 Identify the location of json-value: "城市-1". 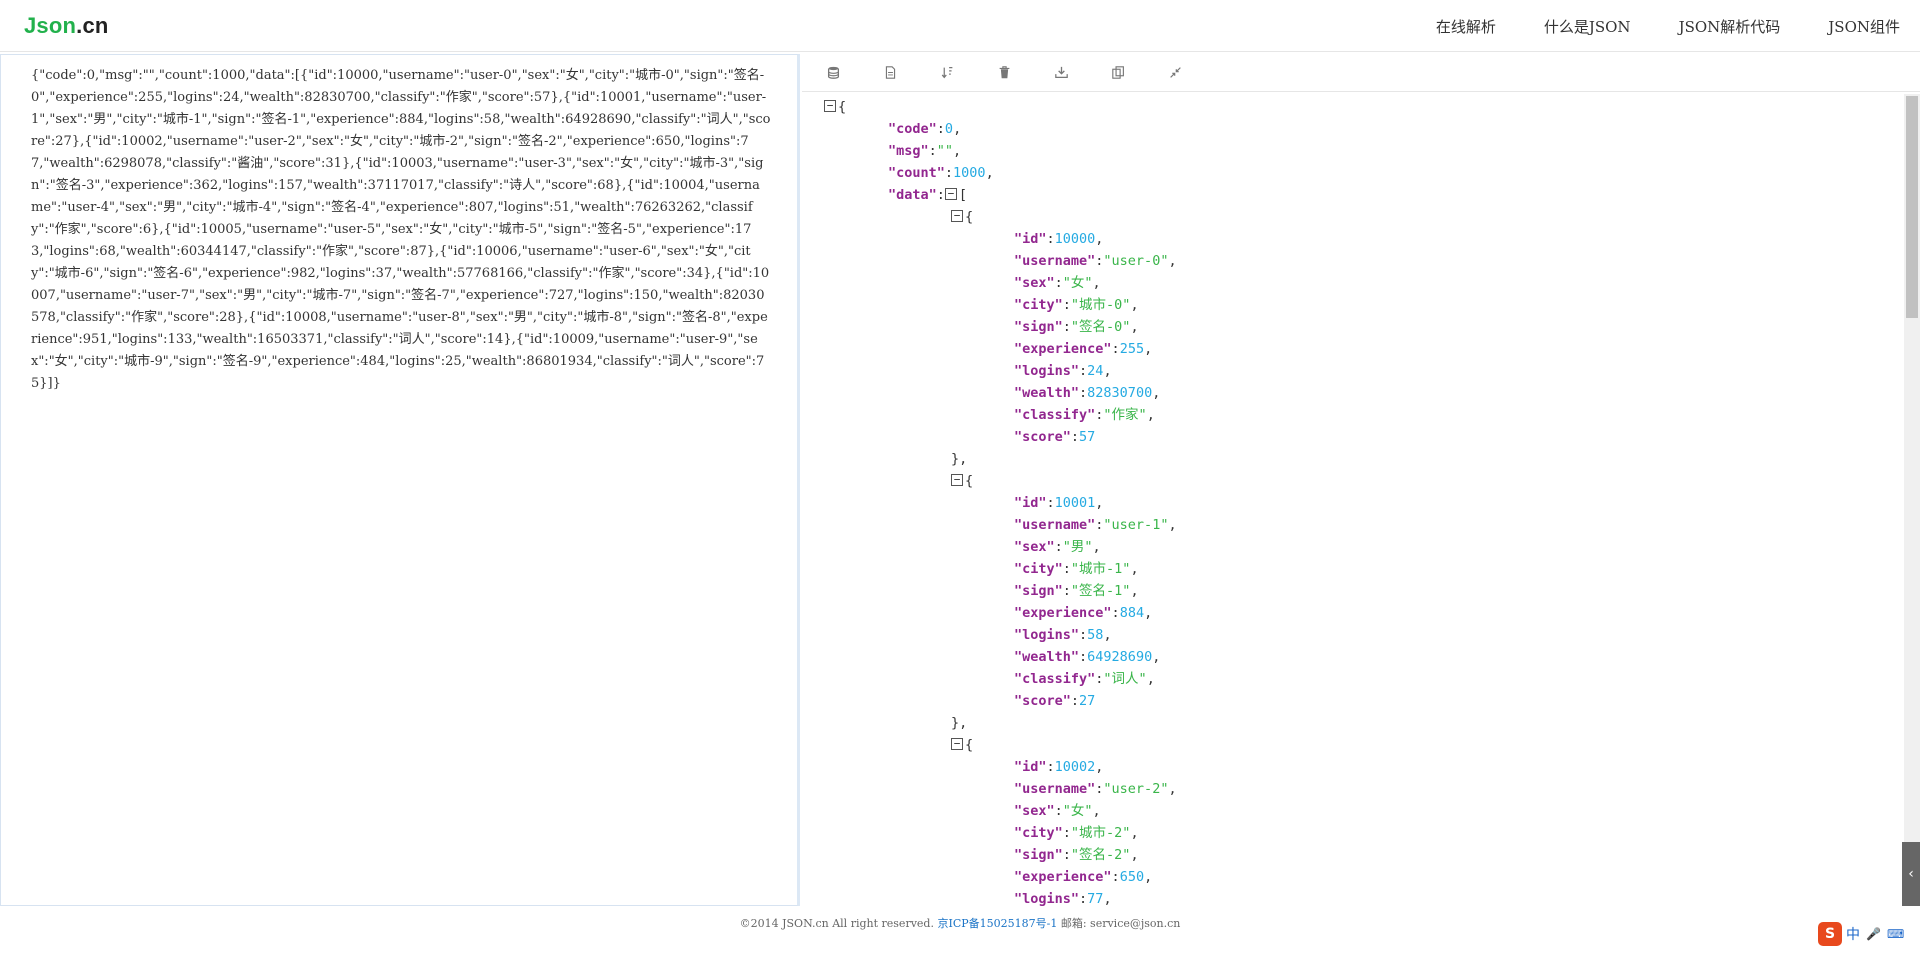
(1100, 569).